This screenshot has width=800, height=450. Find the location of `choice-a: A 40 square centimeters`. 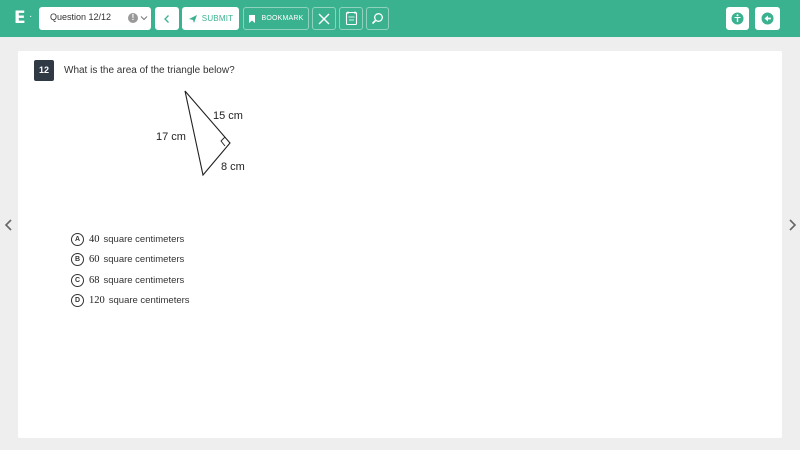

choice-a: A 40 square centimeters is located at coordinates (130, 239).